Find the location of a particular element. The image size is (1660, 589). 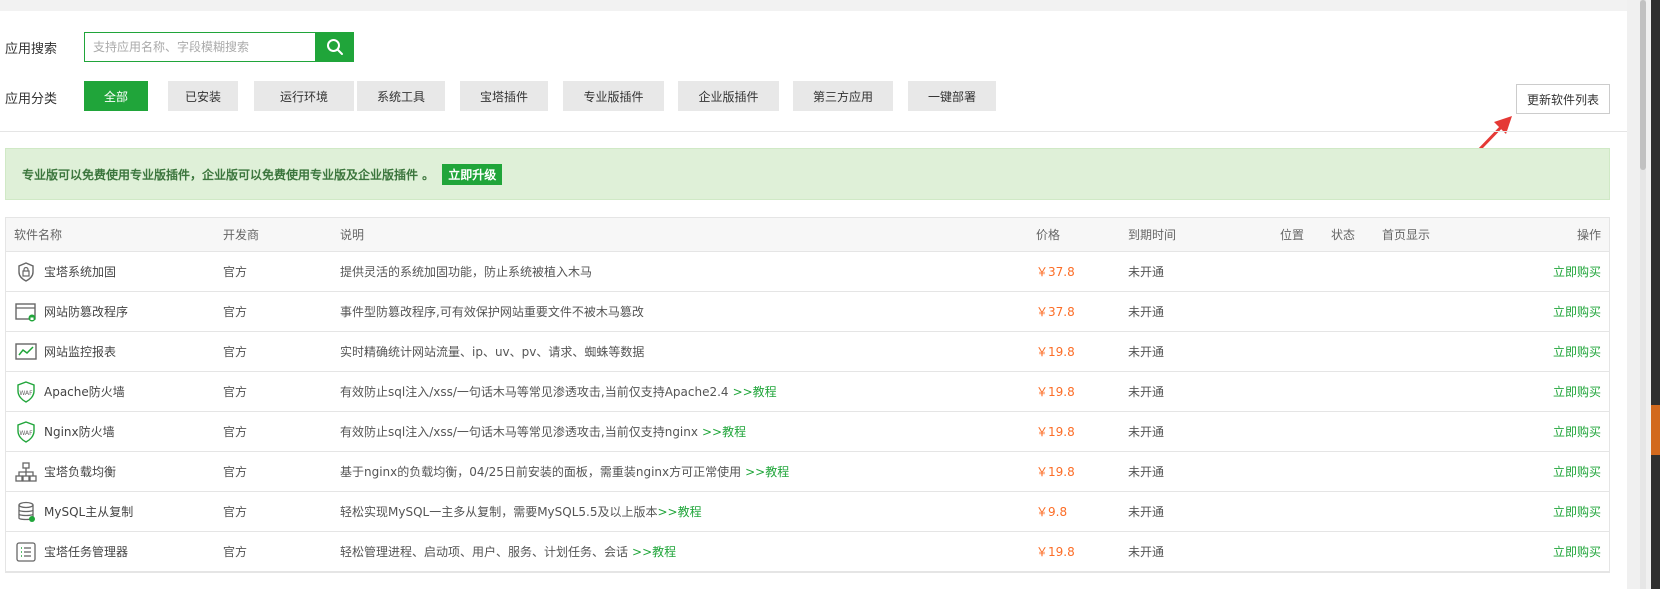

description-text: 基于nginx的负载均衡，04/25日前安装的面板，需重装nginx方可正常使用 is located at coordinates (541, 472).